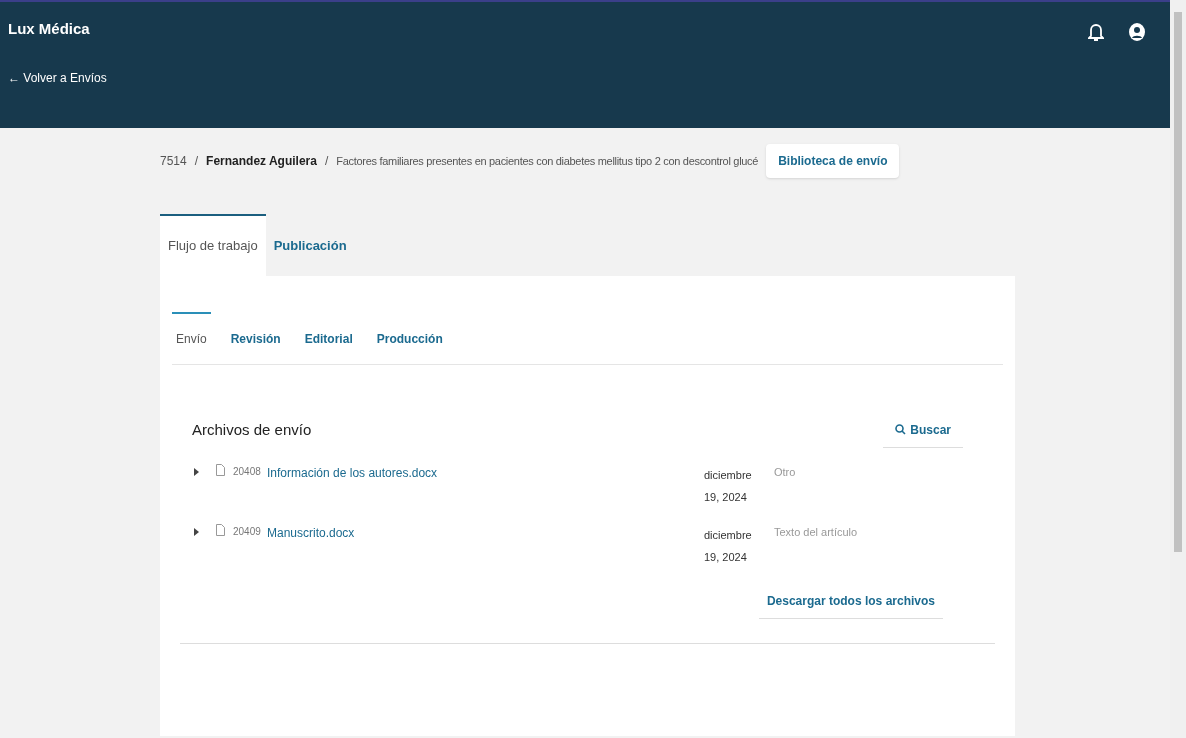 The image size is (1186, 738). Describe the element at coordinates (1137, 32) in the screenshot. I see `user-avatar-icon` at that location.